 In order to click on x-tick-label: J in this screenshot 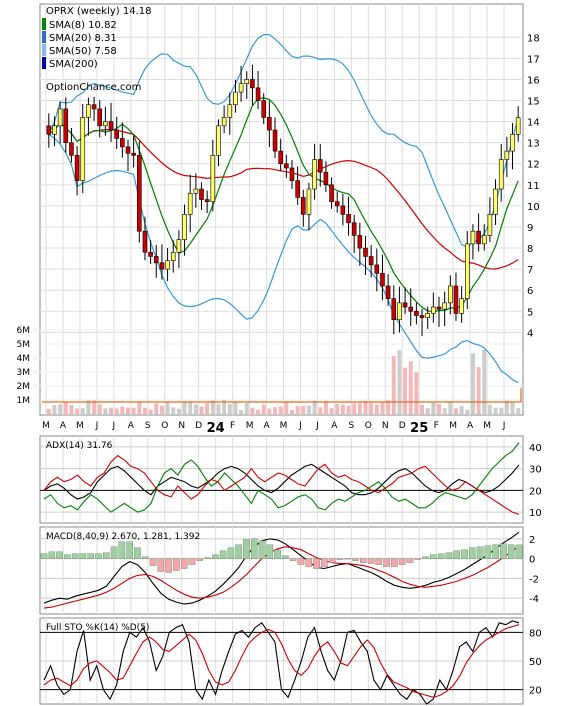, I will do `click(114, 426)`.